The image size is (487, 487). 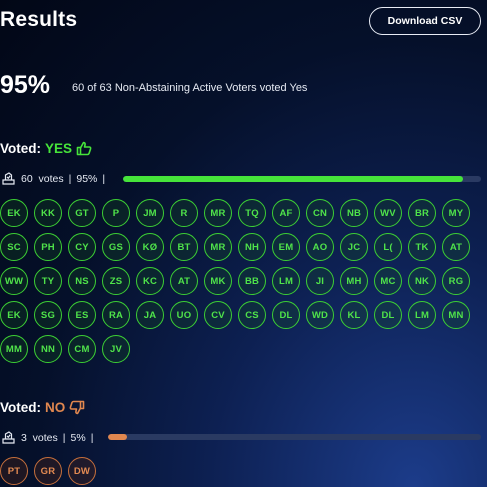 What do you see at coordinates (116, 349) in the screenshot?
I see `voter-badge: JV` at bounding box center [116, 349].